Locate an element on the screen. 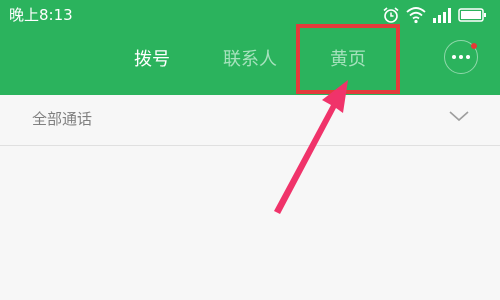 The height and width of the screenshot is (300, 500). signal-icon is located at coordinates (442, 15).